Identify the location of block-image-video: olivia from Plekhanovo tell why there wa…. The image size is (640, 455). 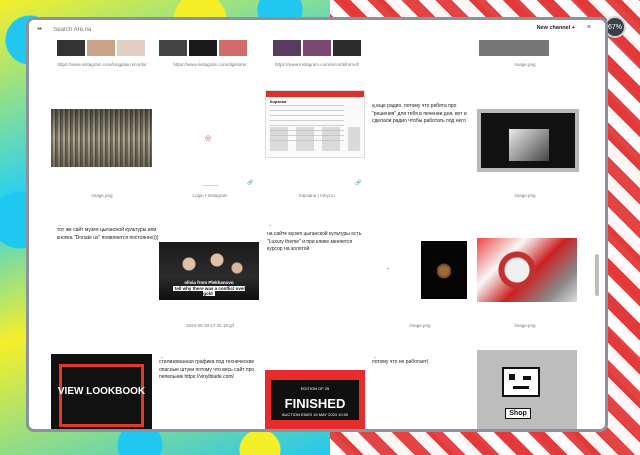
(209, 271).